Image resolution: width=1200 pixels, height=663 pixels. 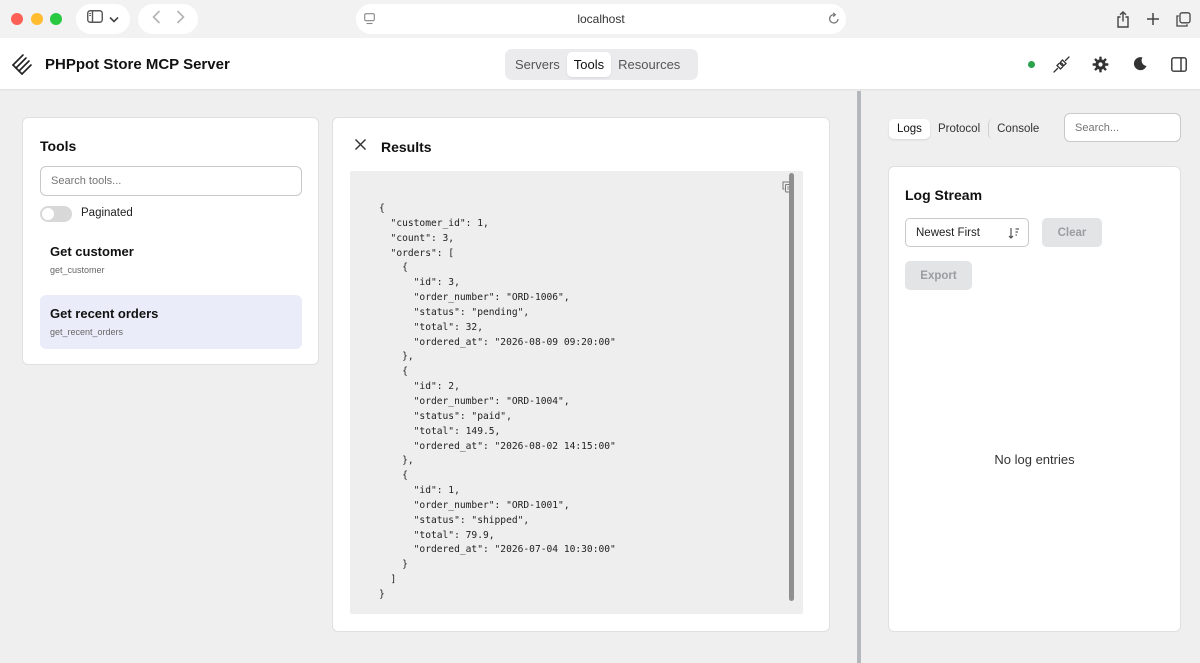 I want to click on sort-icon, so click(x=1014, y=234).